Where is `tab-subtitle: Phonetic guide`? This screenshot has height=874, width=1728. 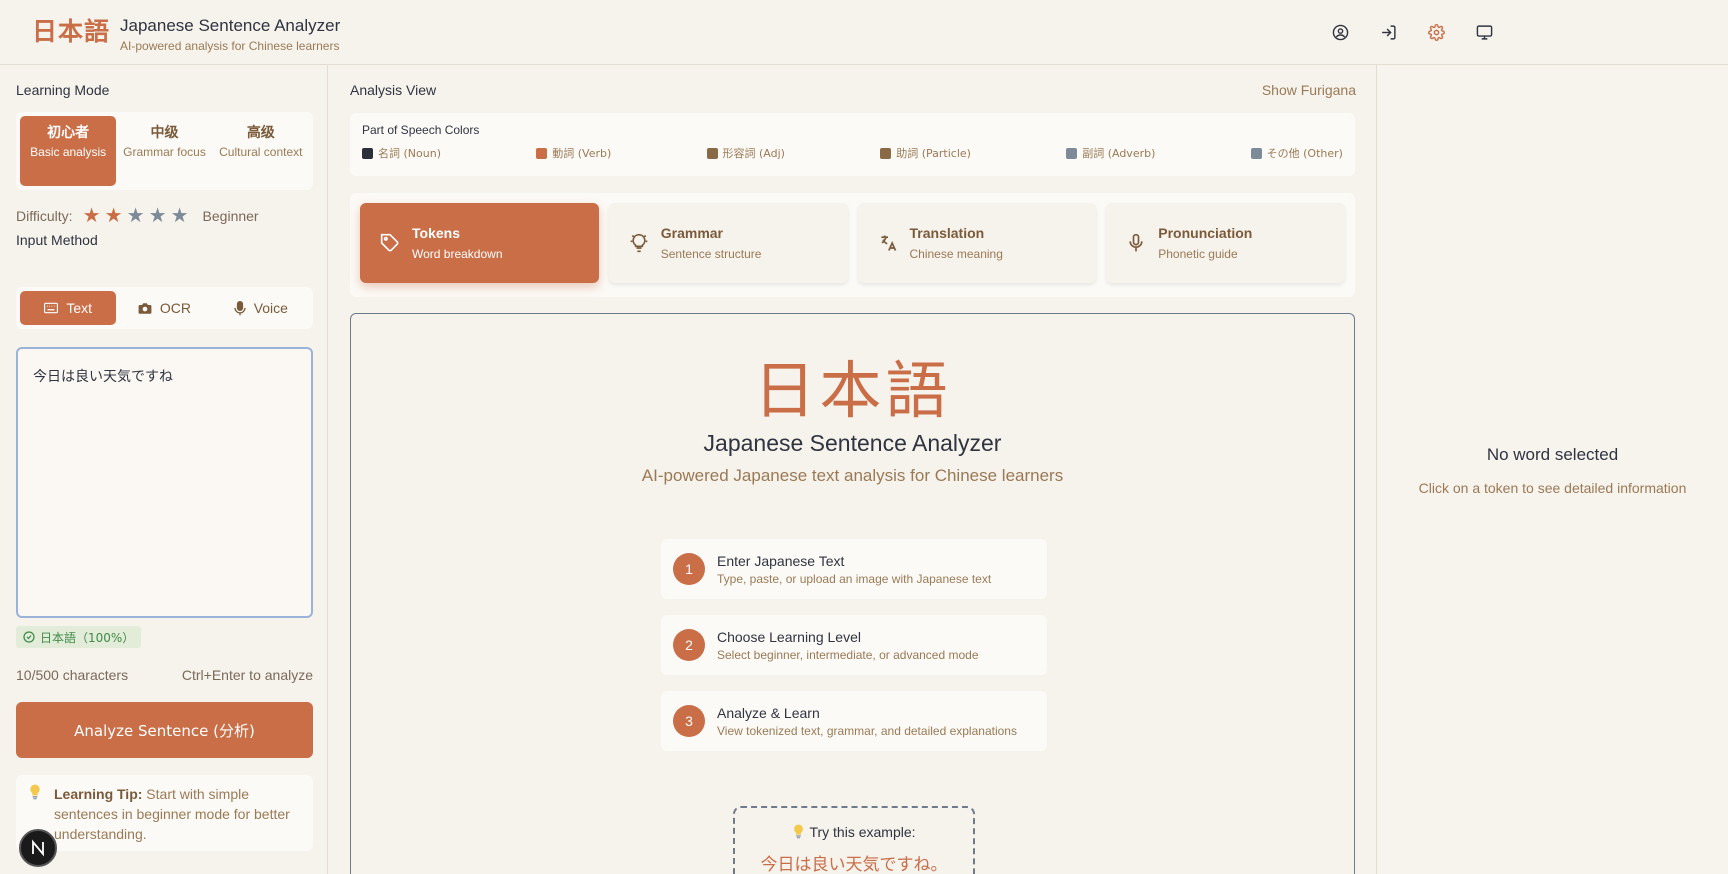 tab-subtitle: Phonetic guide is located at coordinates (1198, 254).